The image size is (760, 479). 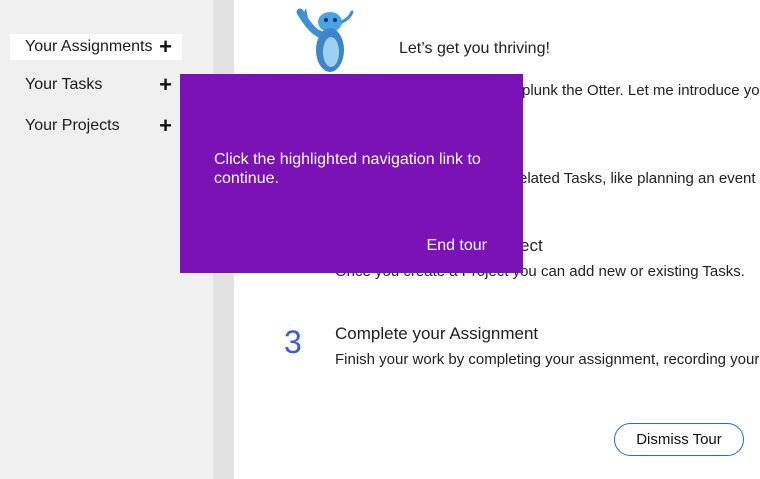 I want to click on end-tour-link: End tour, so click(x=457, y=246).